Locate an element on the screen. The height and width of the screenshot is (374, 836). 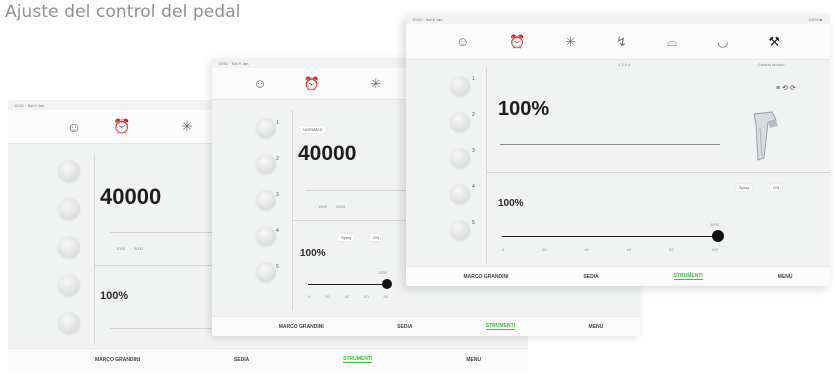
main-slider-track is located at coordinates (610, 144).